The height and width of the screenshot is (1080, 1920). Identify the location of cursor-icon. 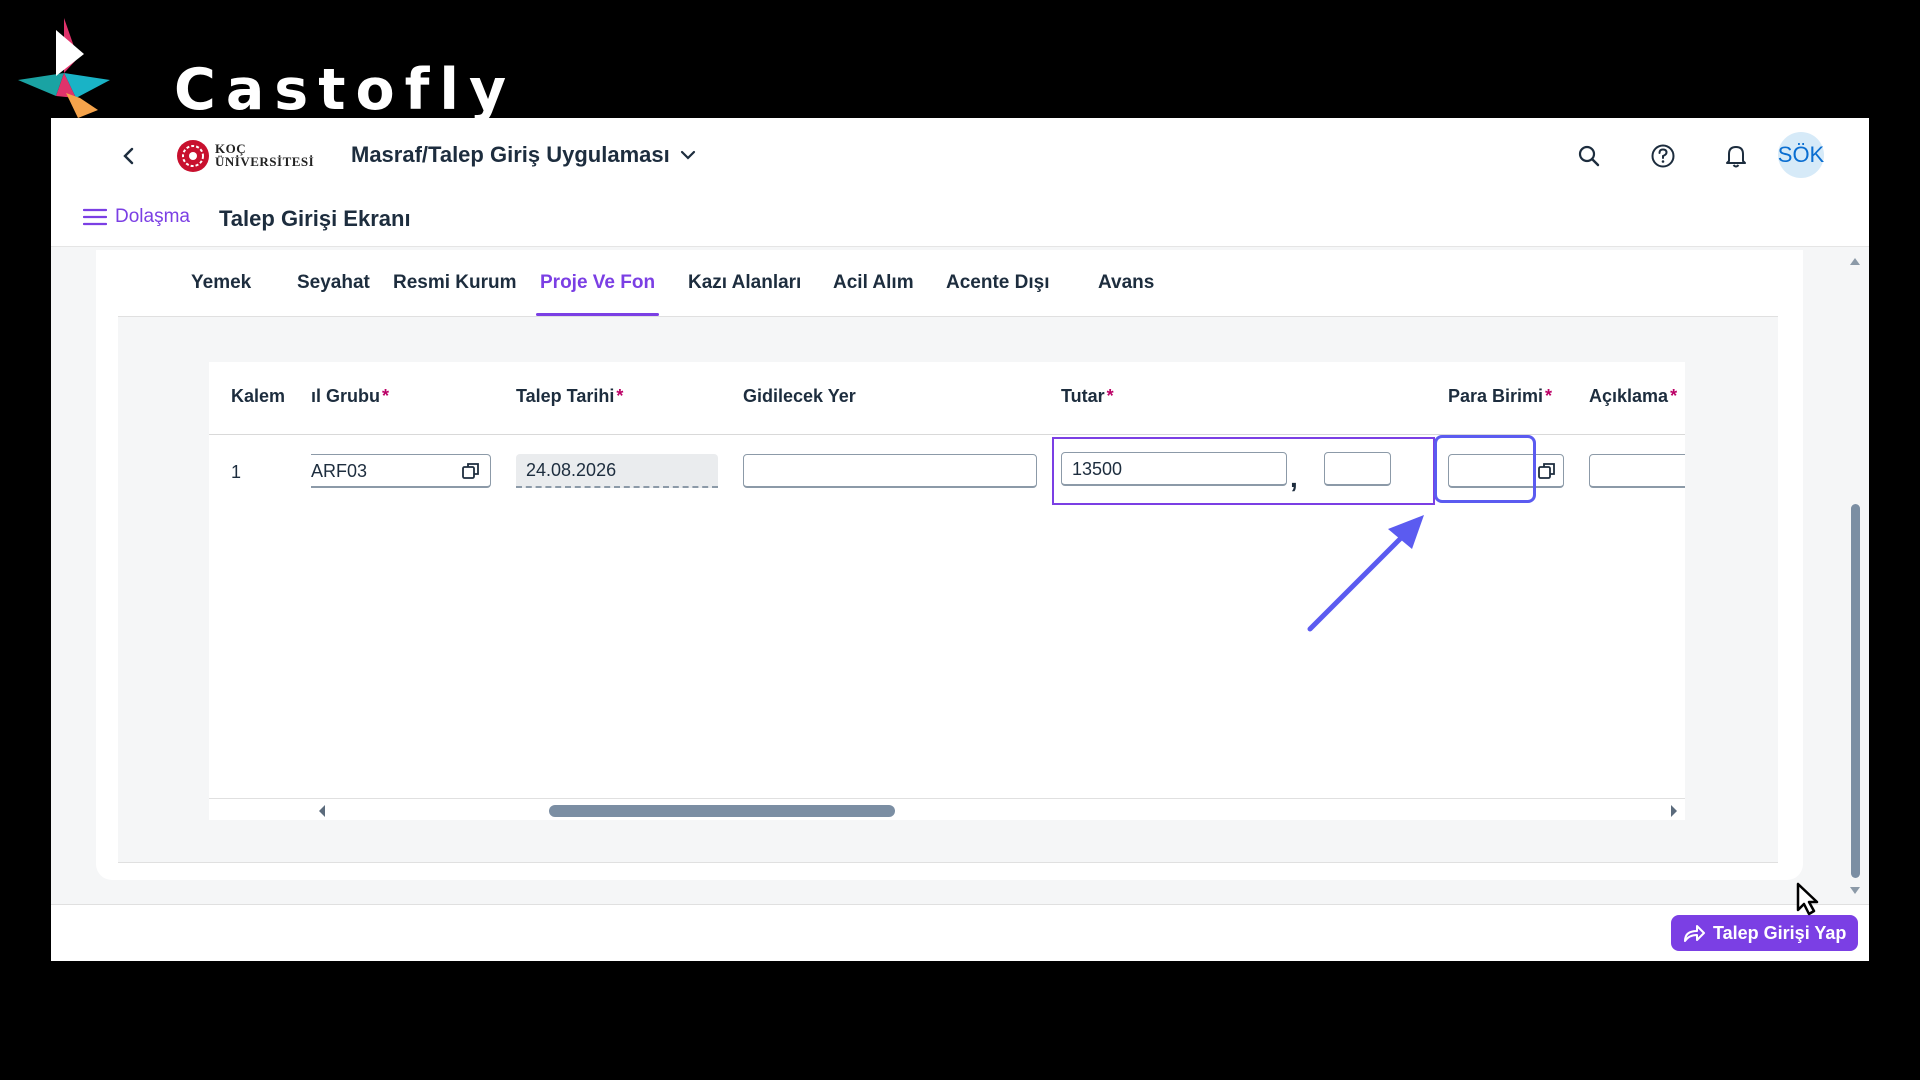
(1807, 899).